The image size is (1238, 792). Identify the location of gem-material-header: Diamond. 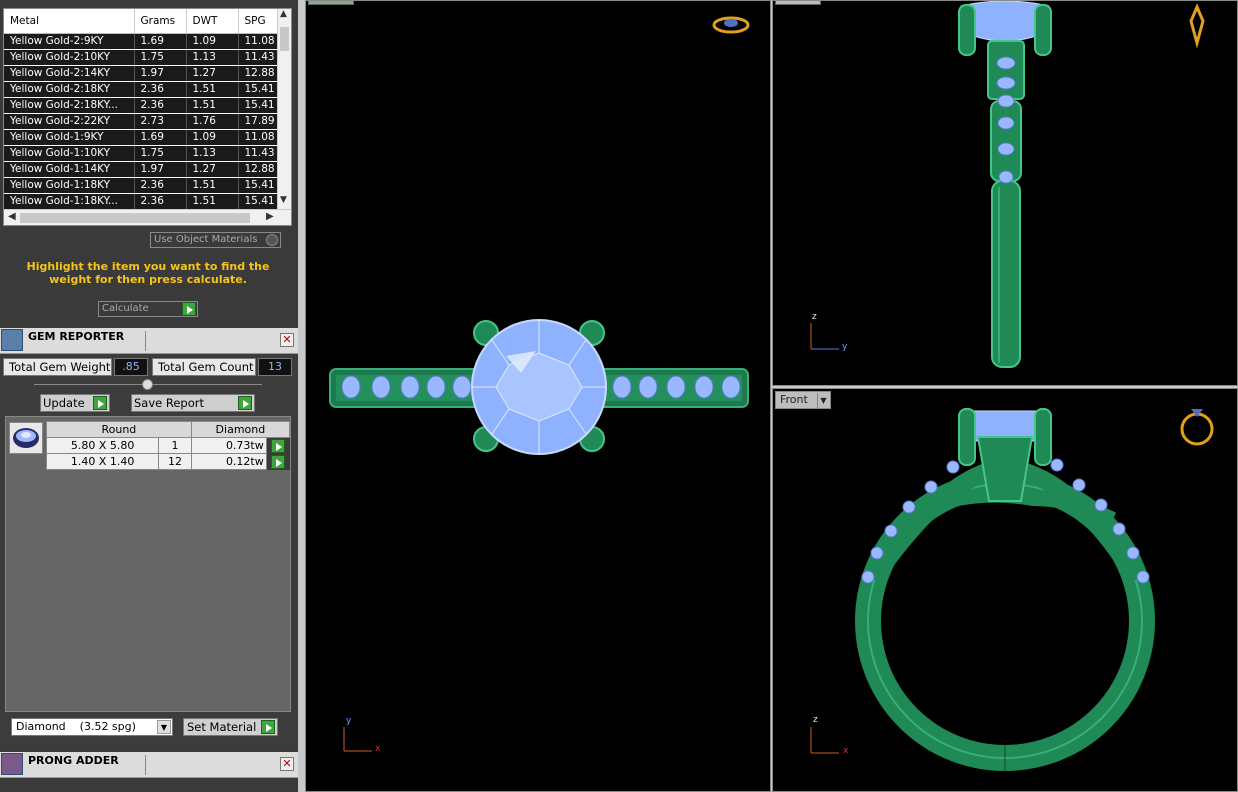
(240, 429).